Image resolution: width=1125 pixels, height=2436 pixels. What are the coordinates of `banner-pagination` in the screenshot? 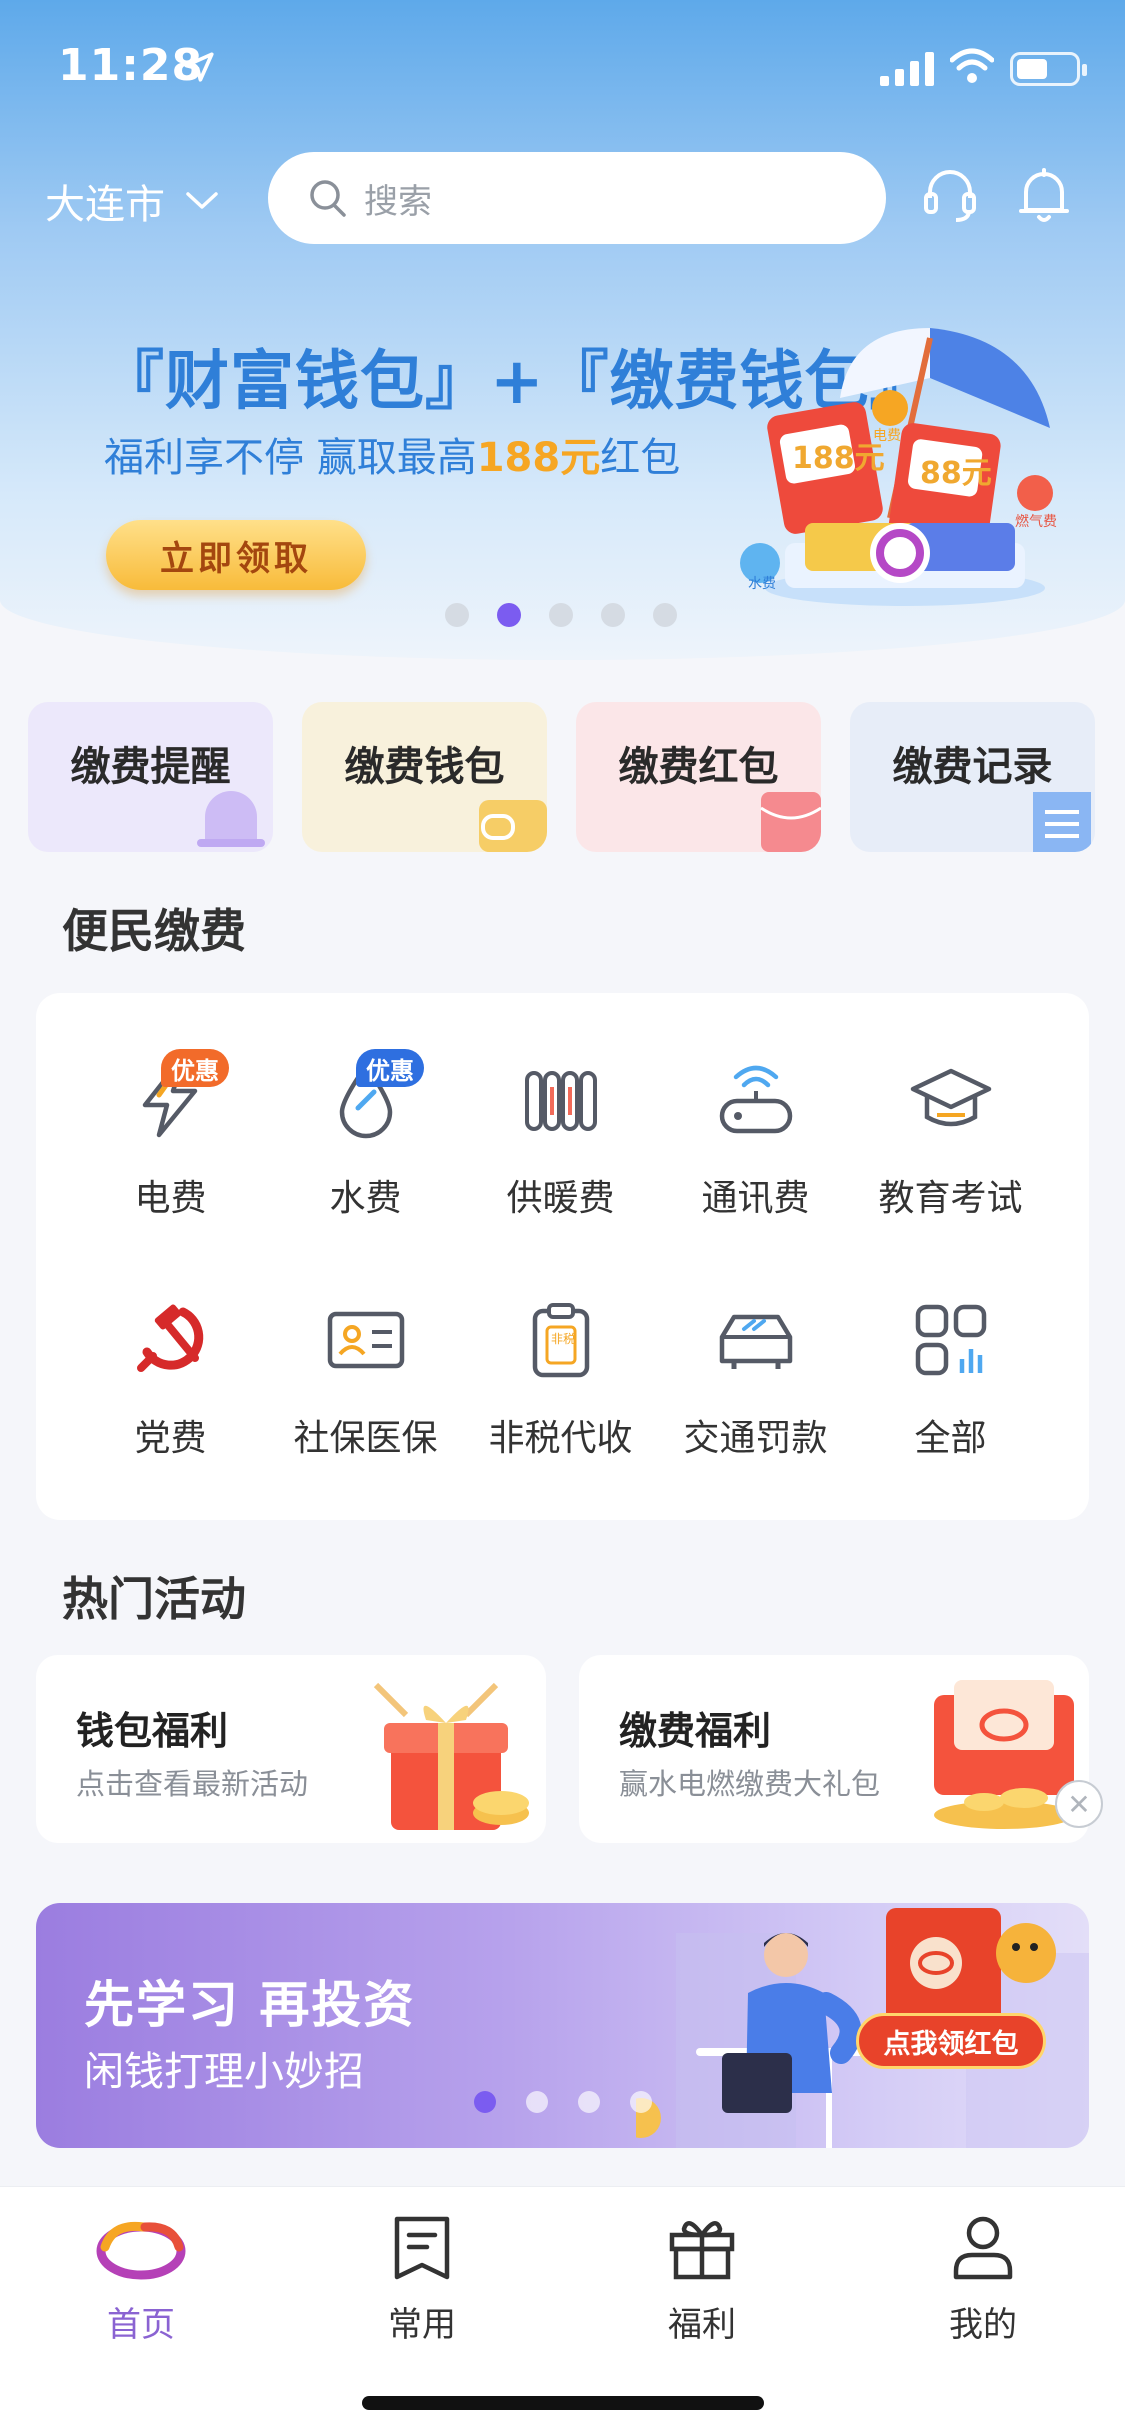 It's located at (561, 615).